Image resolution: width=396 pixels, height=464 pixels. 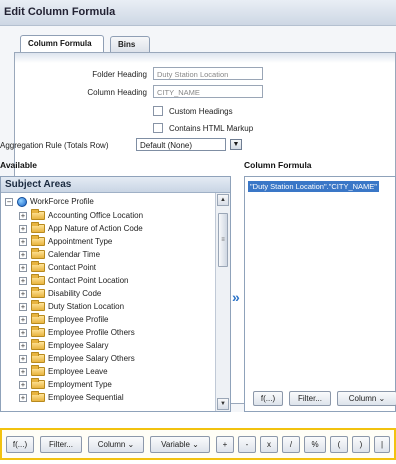 I want to click on panel-header-gradient, so click(x=205, y=58).